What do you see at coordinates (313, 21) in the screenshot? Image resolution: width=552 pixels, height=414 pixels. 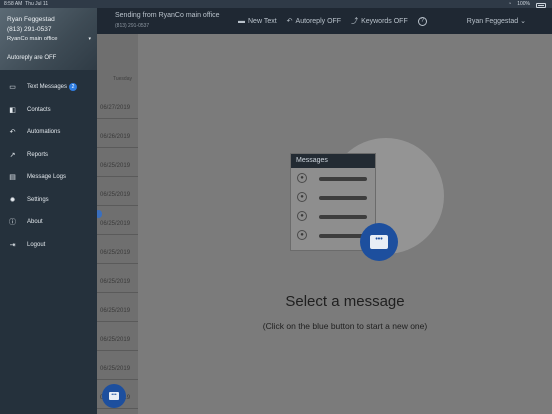 I see `autoreply-button: ↶ Autoreply OFF` at bounding box center [313, 21].